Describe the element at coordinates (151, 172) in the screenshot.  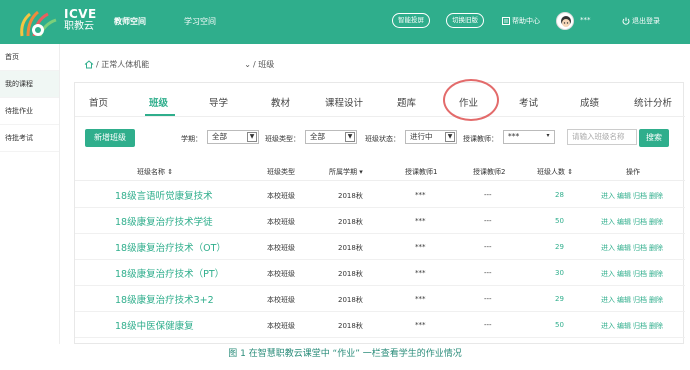
I see `th-class-name-label: 班级名称` at that location.